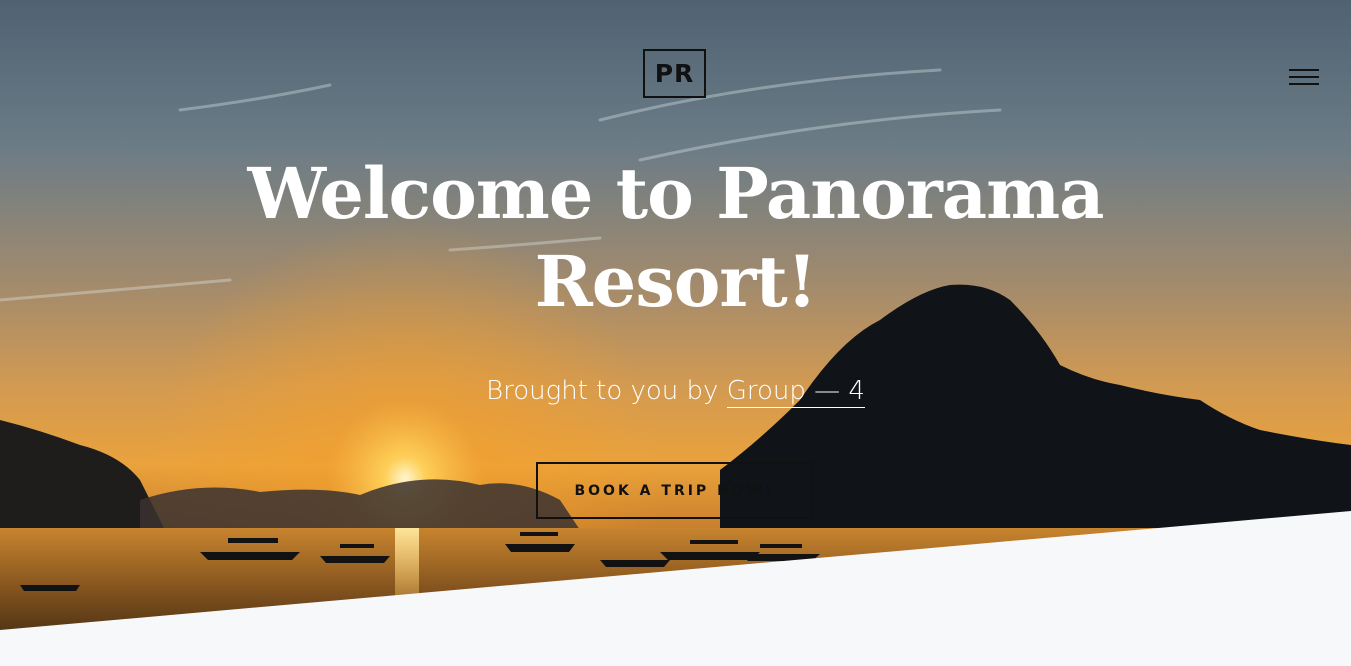 This screenshot has height=666, width=1351. I want to click on hero-title-line2: Resort!, so click(676, 281).